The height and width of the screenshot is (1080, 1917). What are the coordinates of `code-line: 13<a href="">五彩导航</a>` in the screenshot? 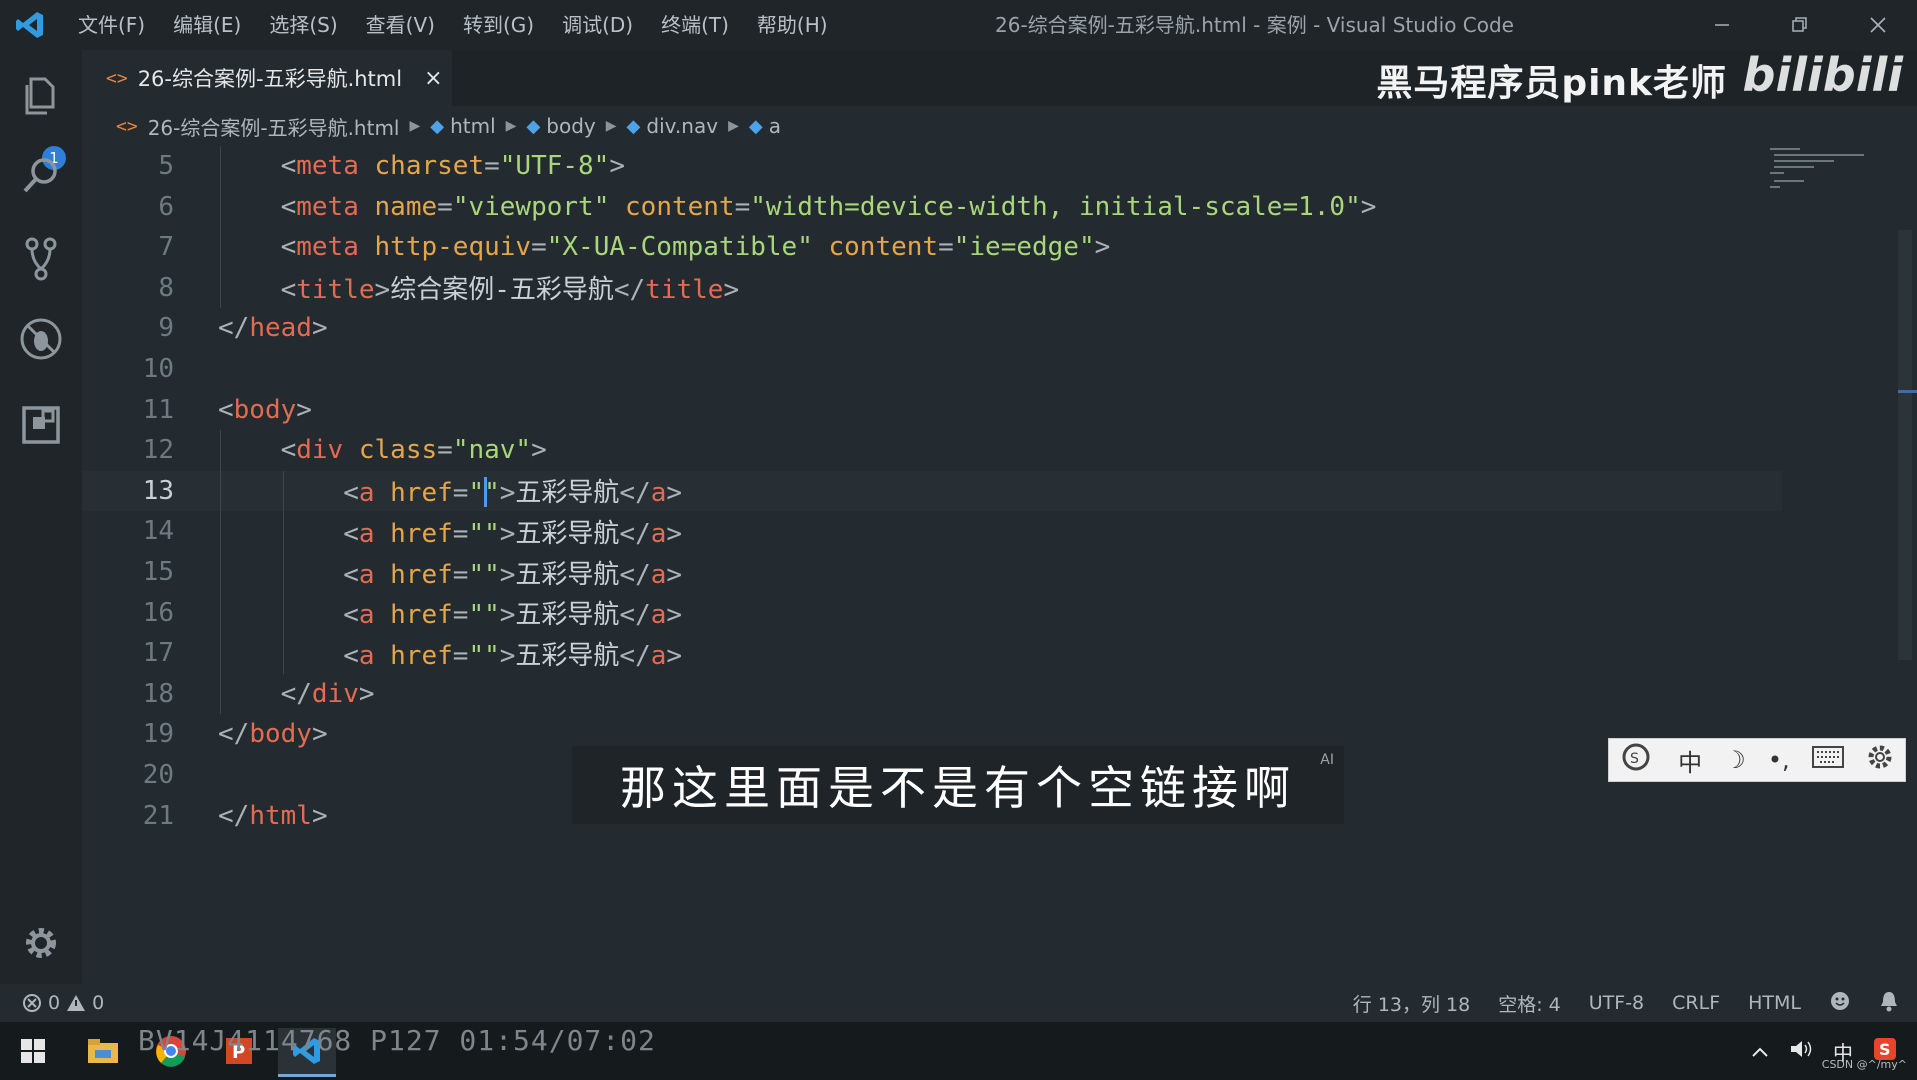 It's located at (932, 490).